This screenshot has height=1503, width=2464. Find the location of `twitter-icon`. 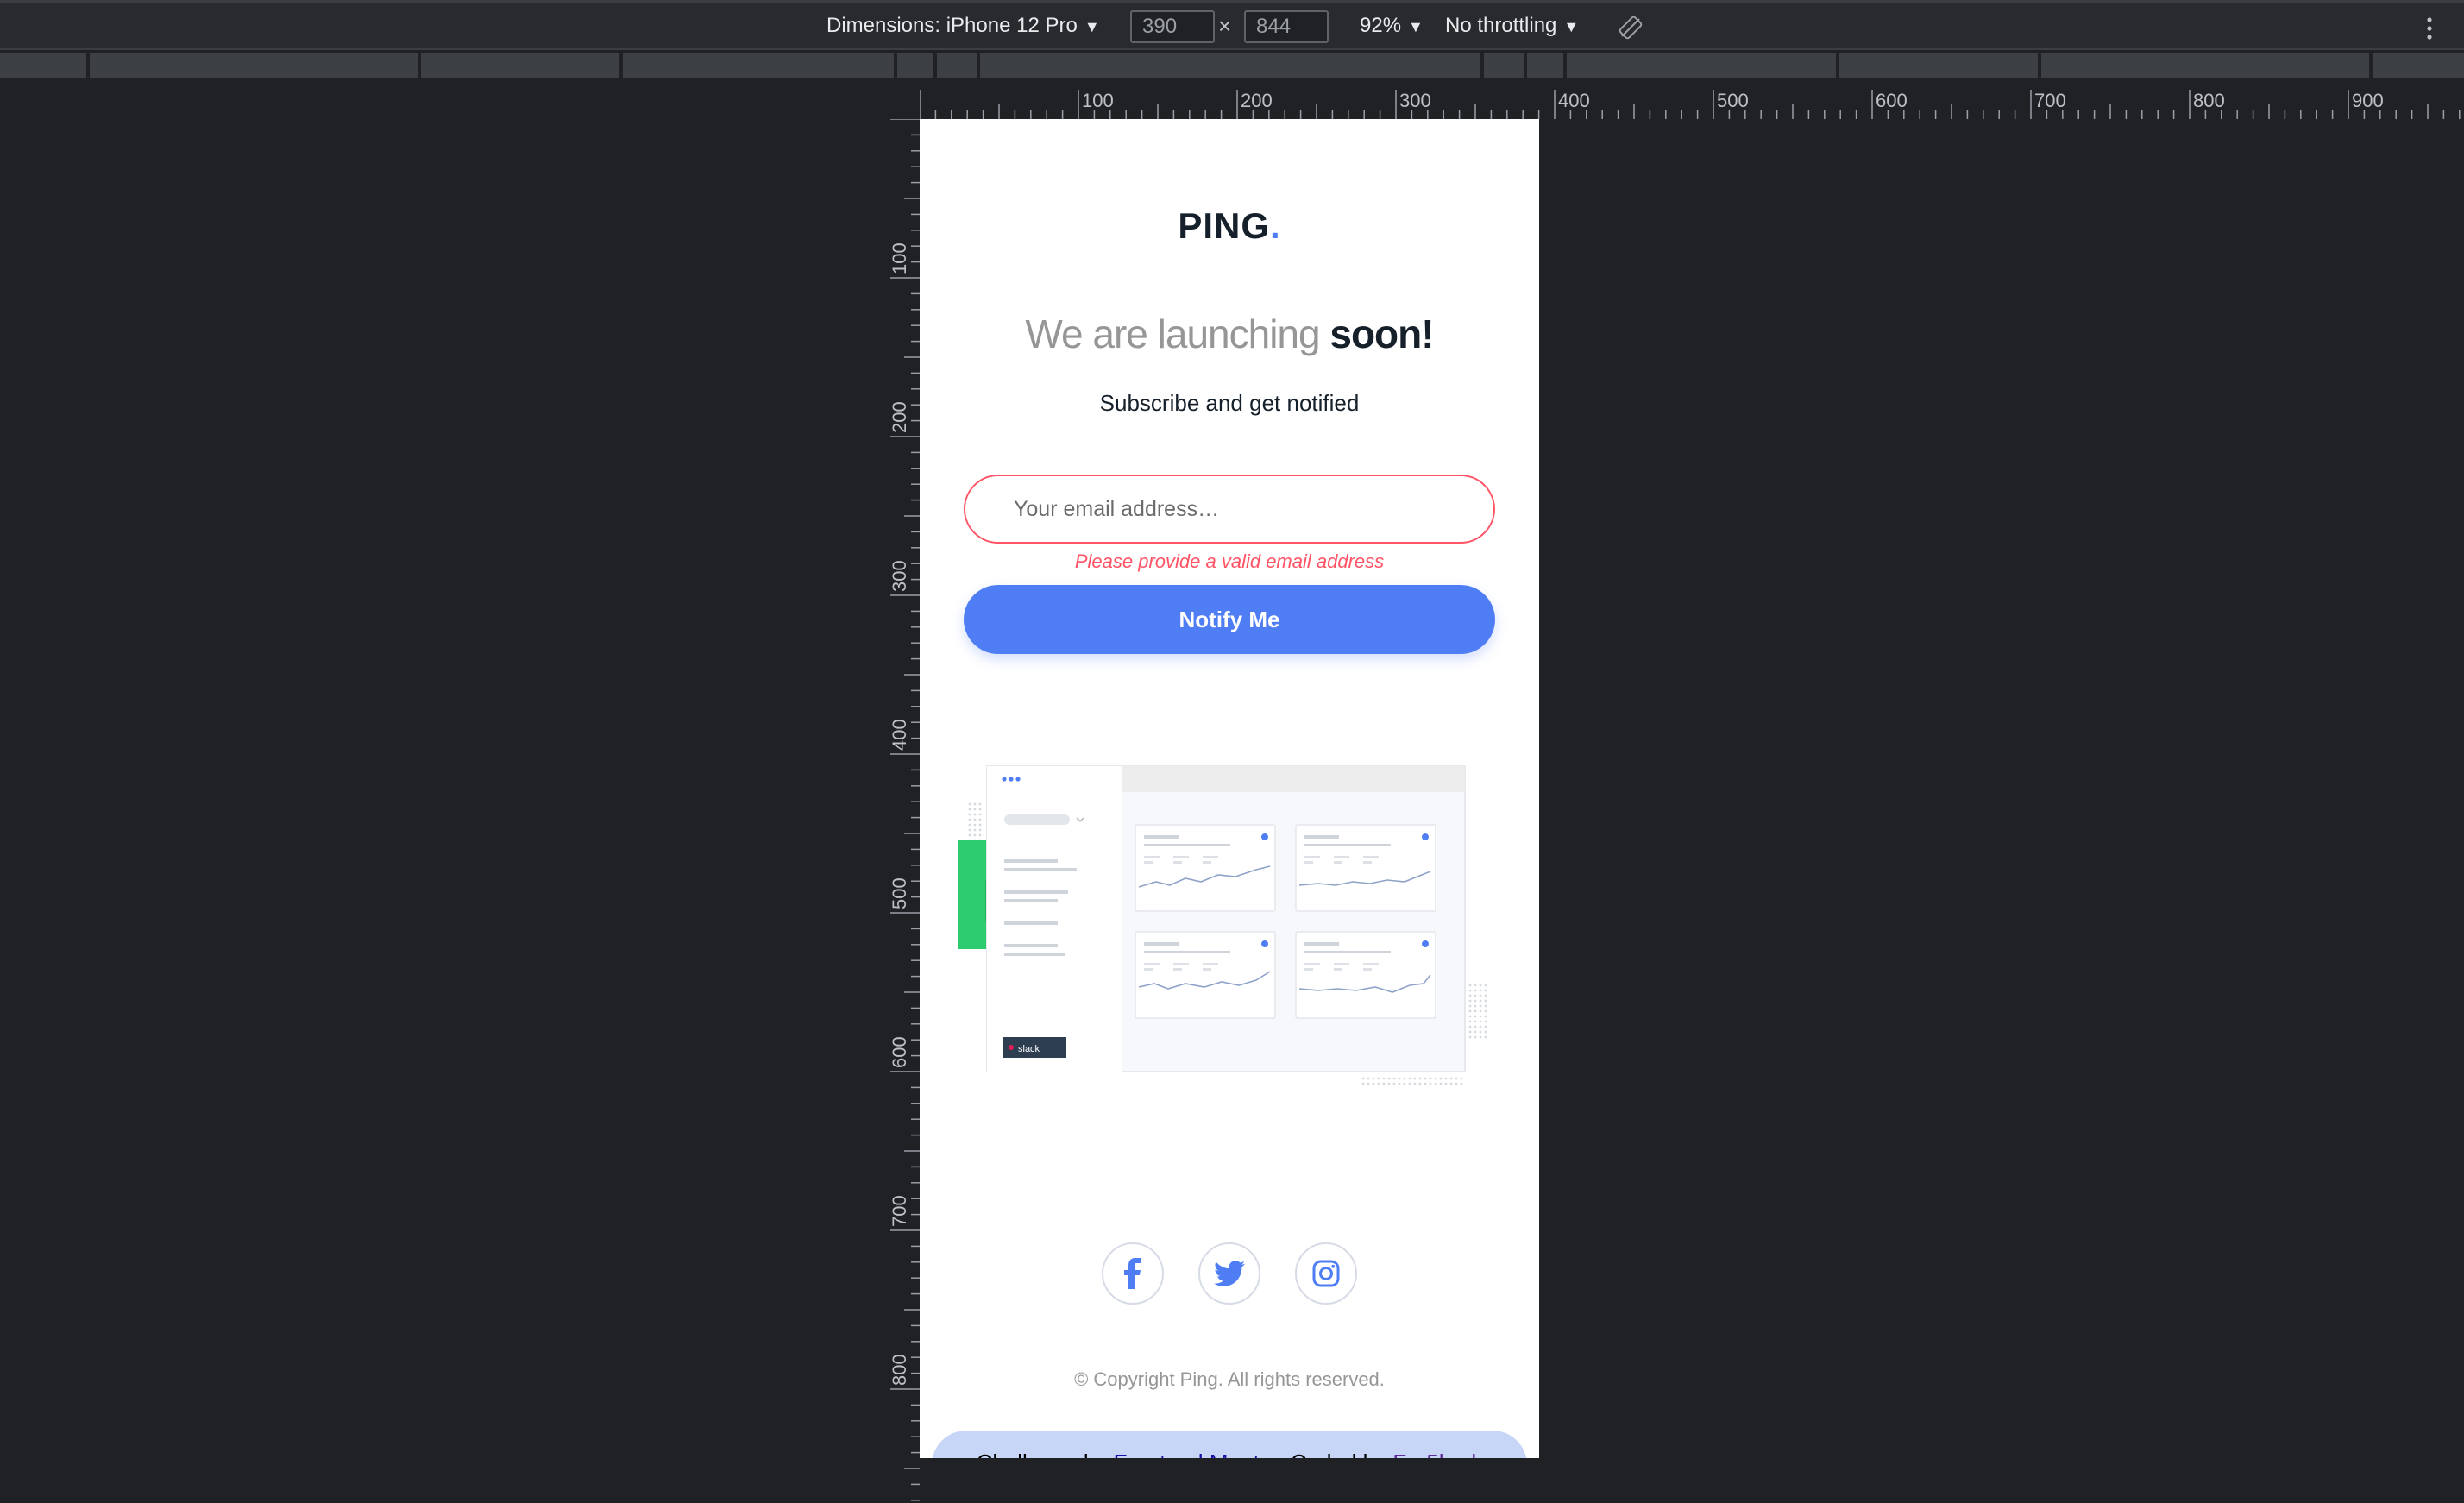

twitter-icon is located at coordinates (1229, 1273).